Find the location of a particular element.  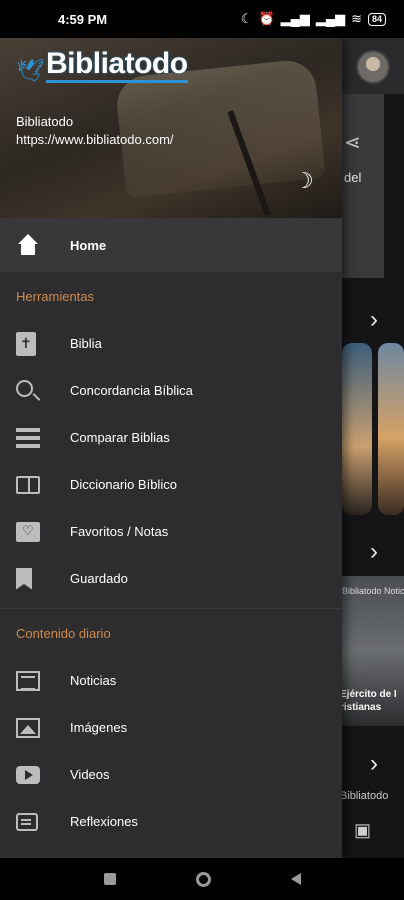

menu-item-label: Comparar Biblias is located at coordinates (120, 437).